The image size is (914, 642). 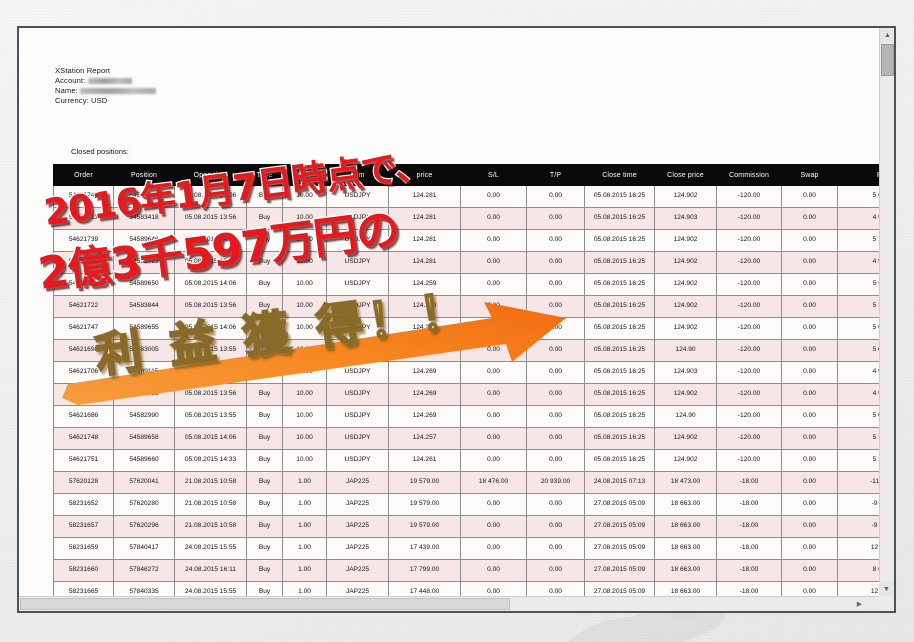 What do you see at coordinates (210, 175) in the screenshot?
I see `column-header-open-time: Open time` at bounding box center [210, 175].